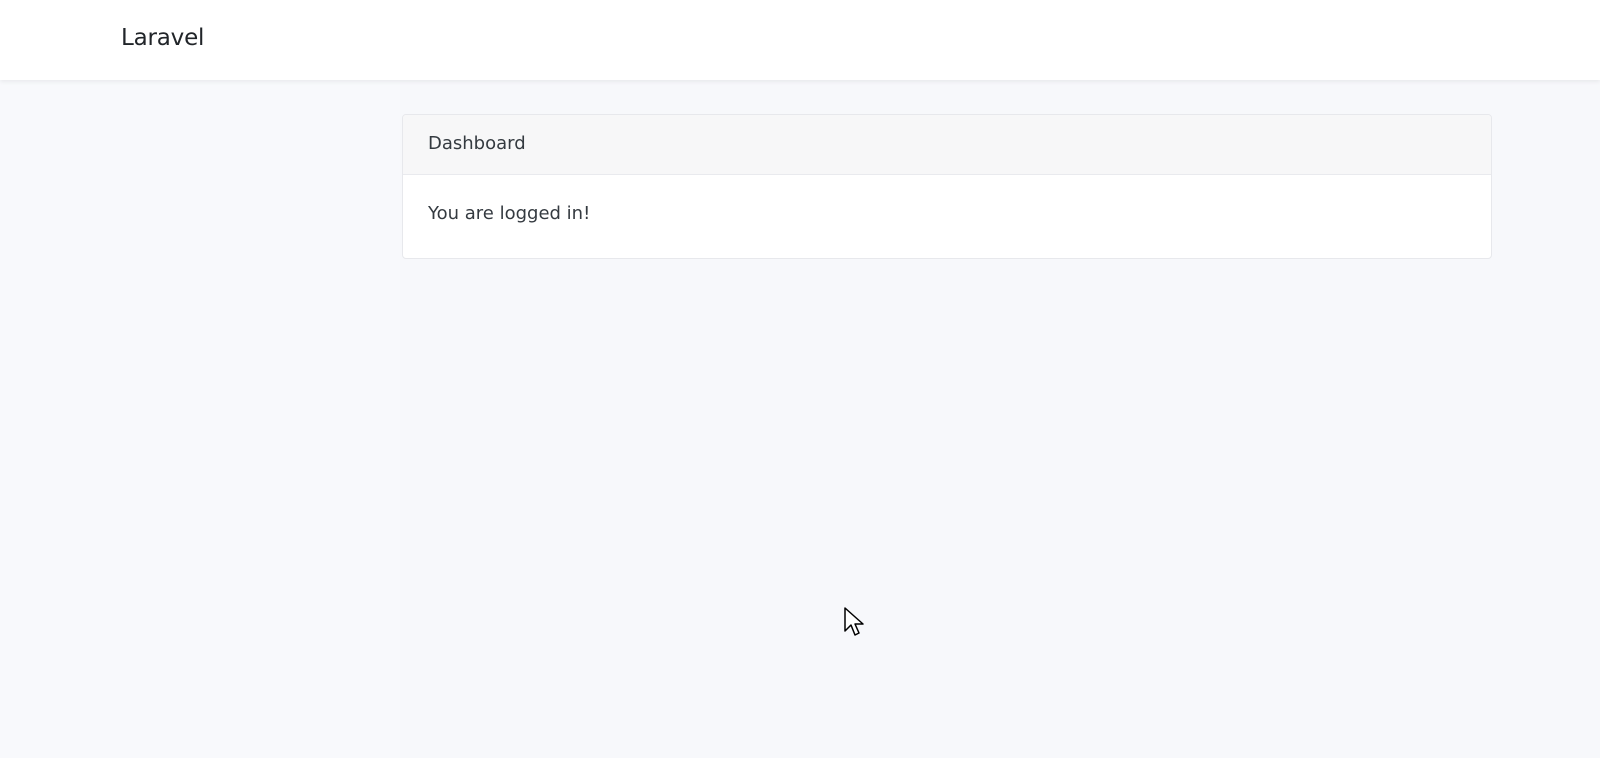 This screenshot has width=1600, height=758. What do you see at coordinates (800, 40) in the screenshot?
I see `top-navbar: Laravel` at bounding box center [800, 40].